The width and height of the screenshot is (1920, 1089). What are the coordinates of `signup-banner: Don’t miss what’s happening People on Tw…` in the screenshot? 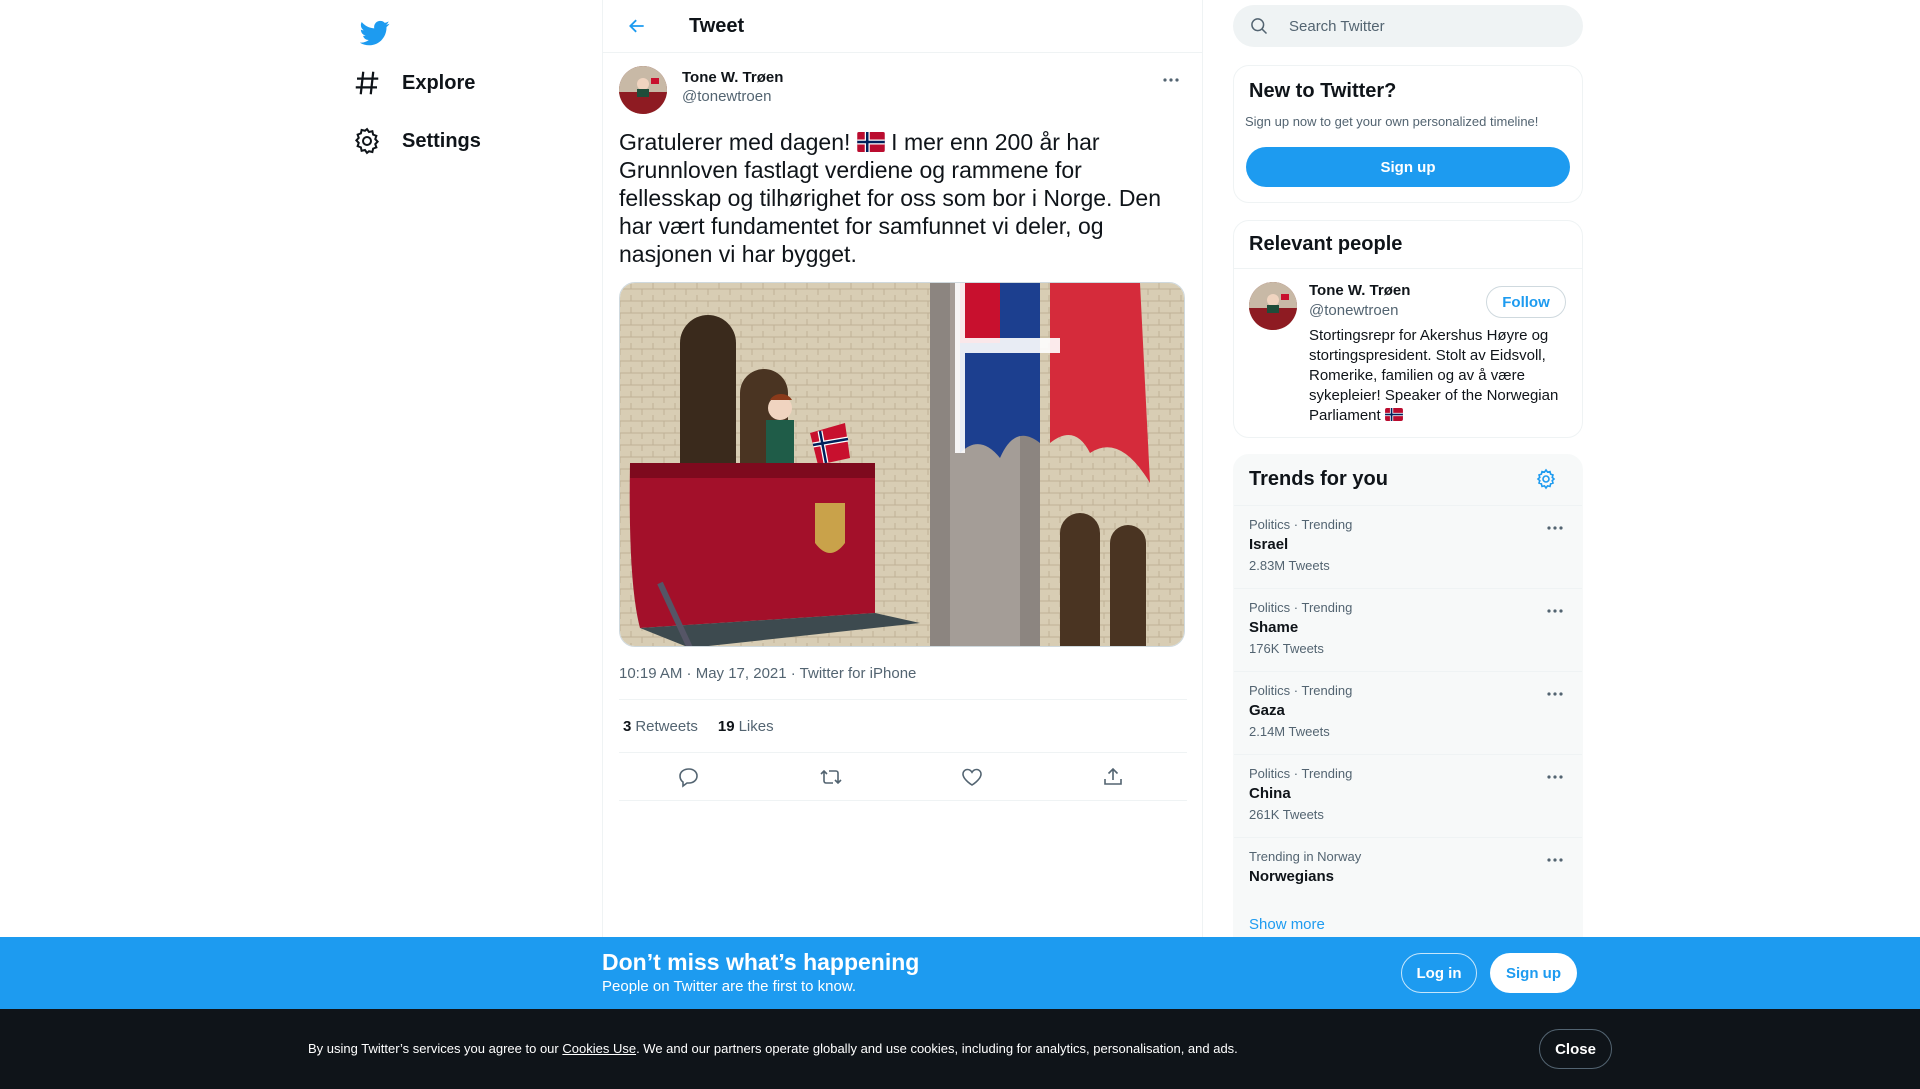 It's located at (960, 973).